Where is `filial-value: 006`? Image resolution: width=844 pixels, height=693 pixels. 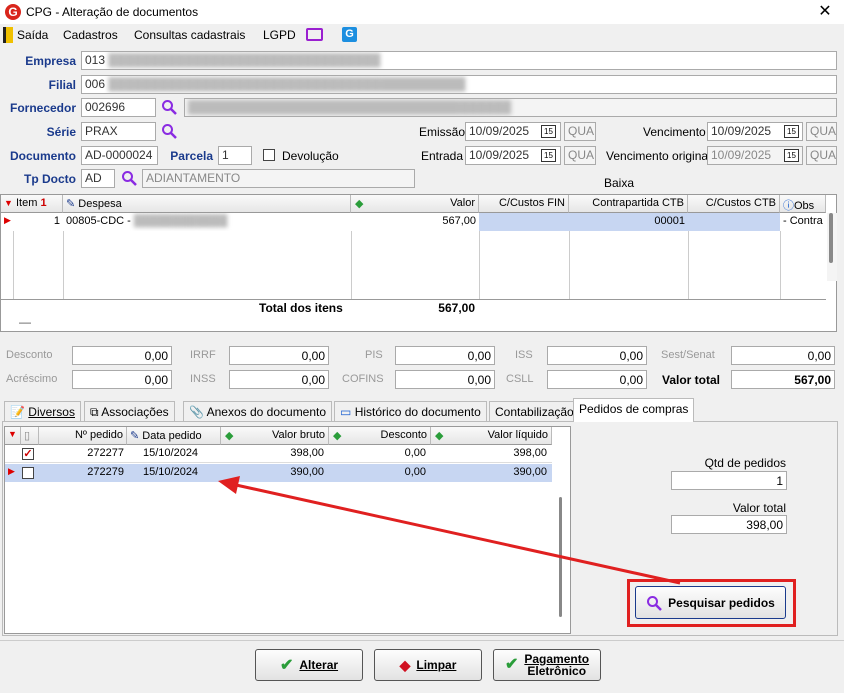
filial-value: 006 is located at coordinates (95, 84).